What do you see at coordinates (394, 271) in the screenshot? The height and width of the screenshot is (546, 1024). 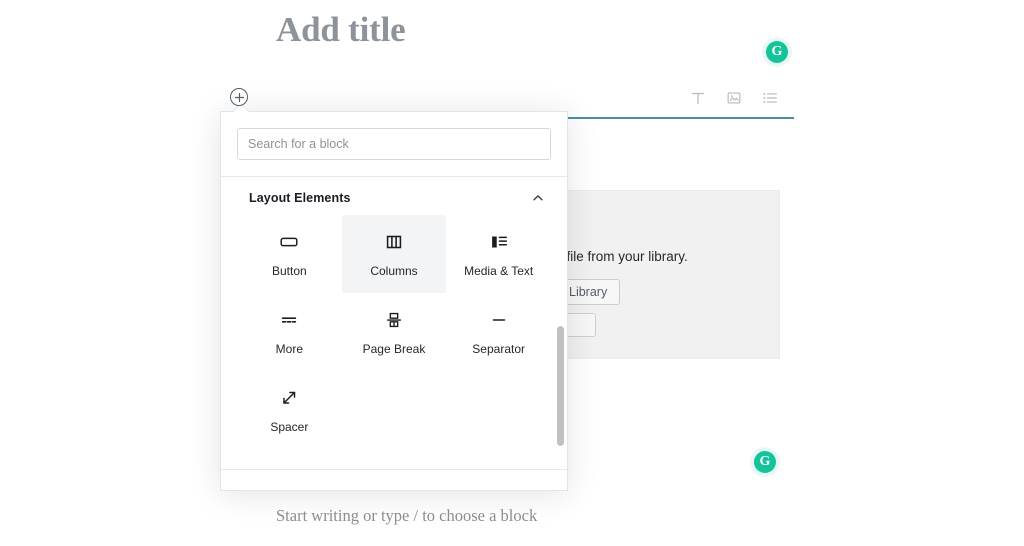 I see `block-item-label: Columns` at bounding box center [394, 271].